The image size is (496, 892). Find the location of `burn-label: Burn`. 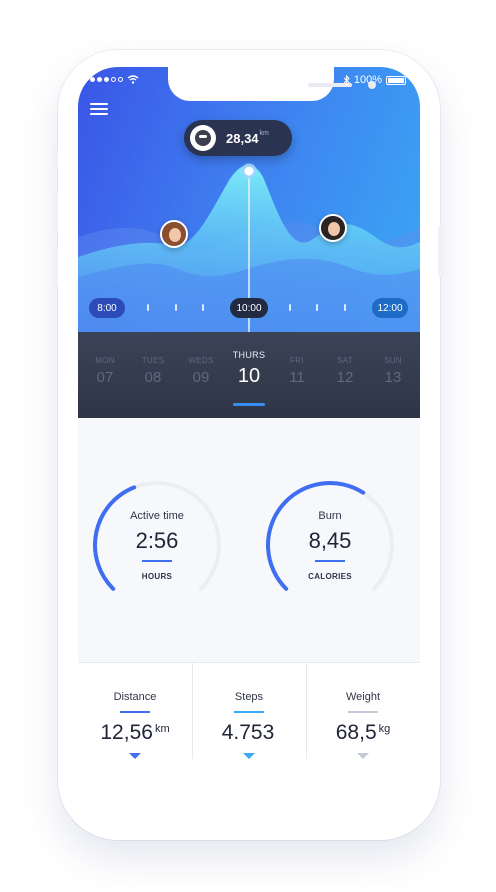

burn-label: Burn is located at coordinates (330, 516).